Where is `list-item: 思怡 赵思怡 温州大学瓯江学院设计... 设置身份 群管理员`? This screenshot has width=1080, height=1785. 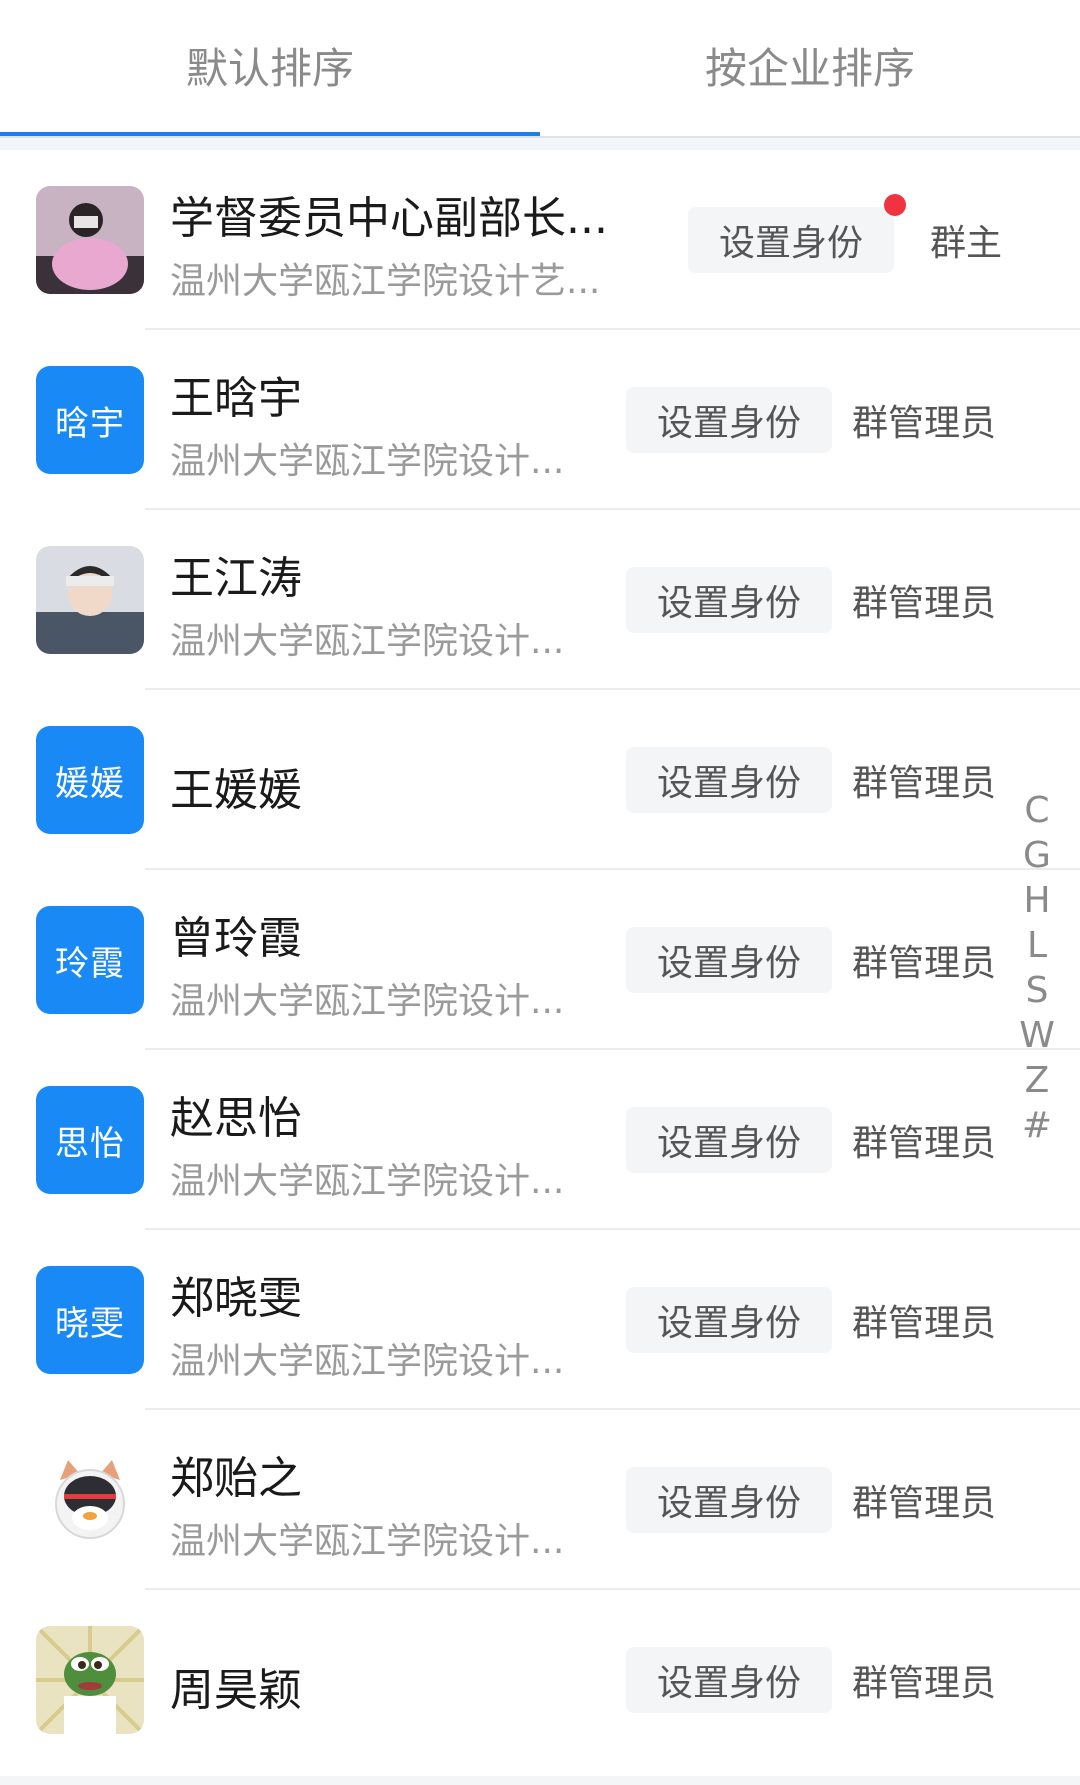 list-item: 思怡 赵思怡 温州大学瓯江学院设计... 设置身份 群管理员 is located at coordinates (540, 1140).